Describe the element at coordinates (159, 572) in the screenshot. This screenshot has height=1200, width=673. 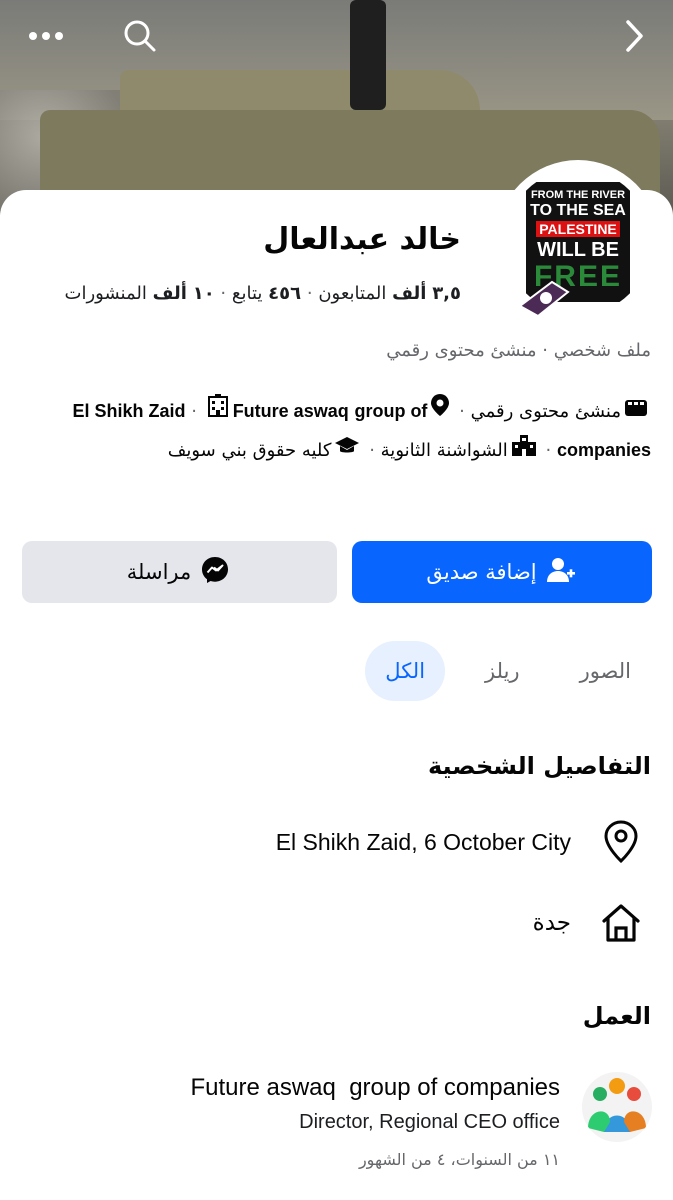
I see `message-label: مراسلة` at that location.